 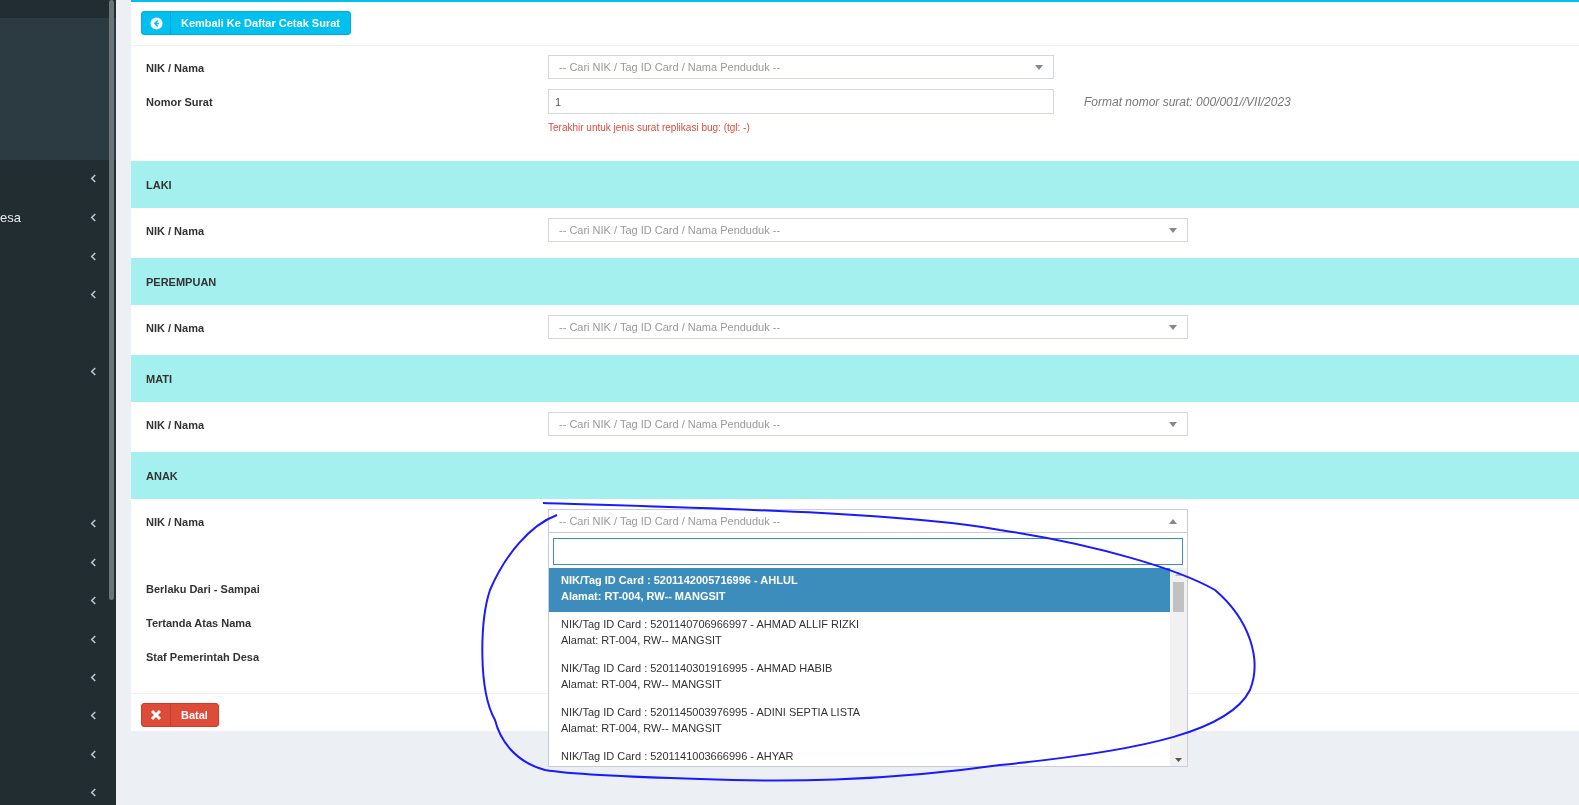 What do you see at coordinates (697, 668) in the screenshot?
I see `option-text: NIK/Tag ID Card : 5201140301916995 - AHMAD HABIB` at bounding box center [697, 668].